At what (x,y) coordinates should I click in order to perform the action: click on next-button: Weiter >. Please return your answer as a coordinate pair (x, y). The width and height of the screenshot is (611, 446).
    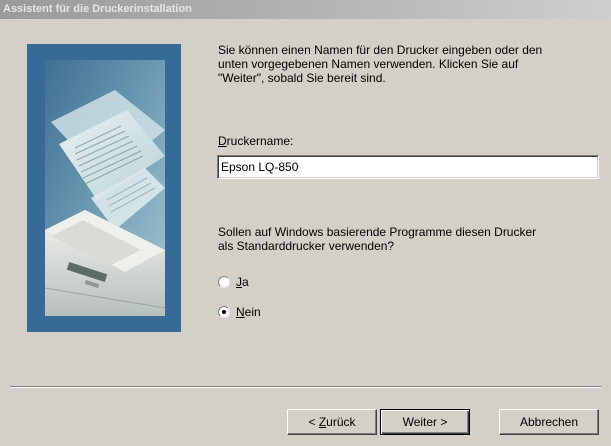
    Looking at the image, I should click on (425, 422).